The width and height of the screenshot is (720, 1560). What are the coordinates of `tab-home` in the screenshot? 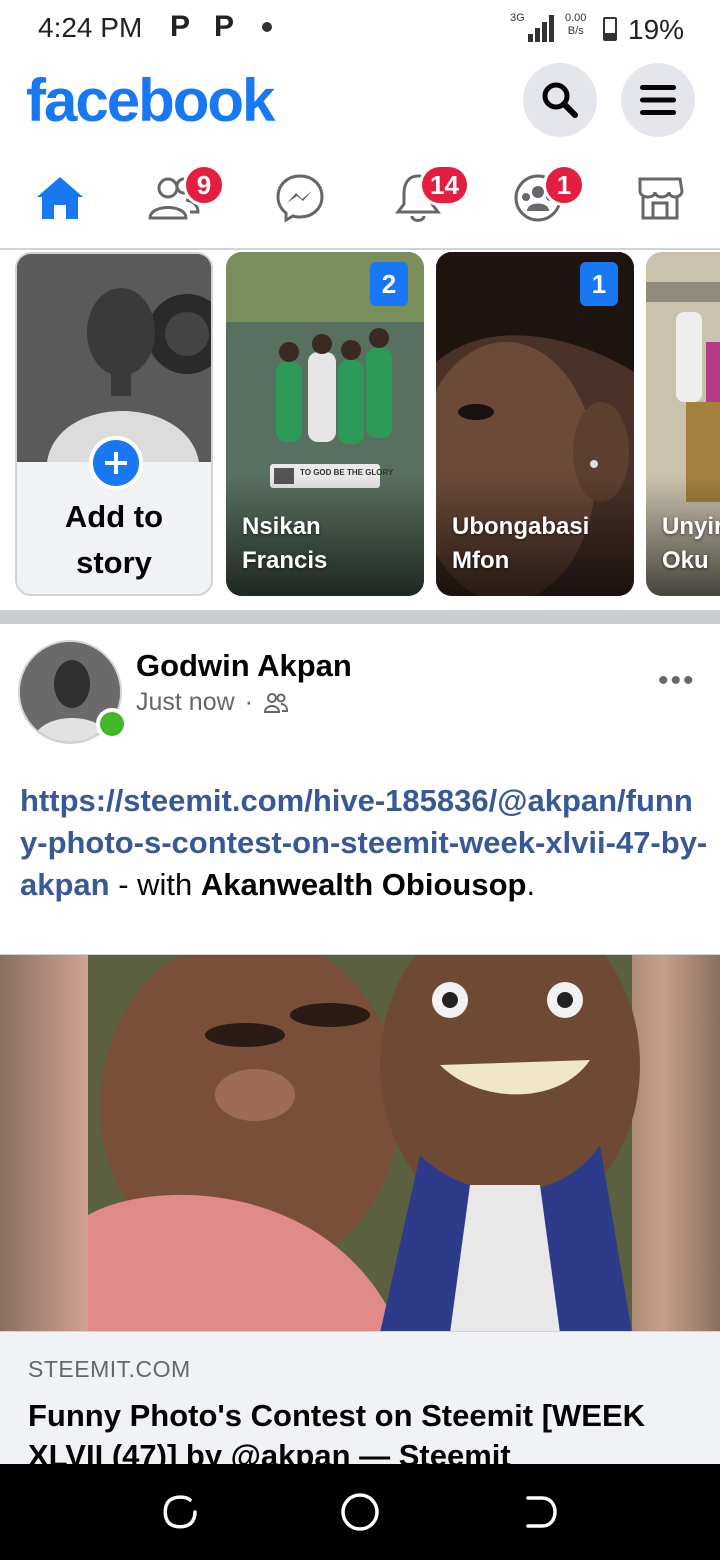 It's located at (60, 198).